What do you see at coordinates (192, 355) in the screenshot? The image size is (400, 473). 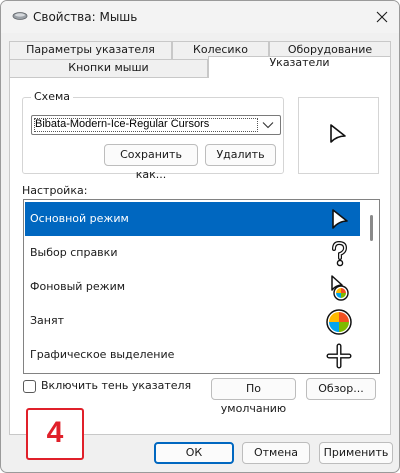 I see `list-item: Графическое выделение` at bounding box center [192, 355].